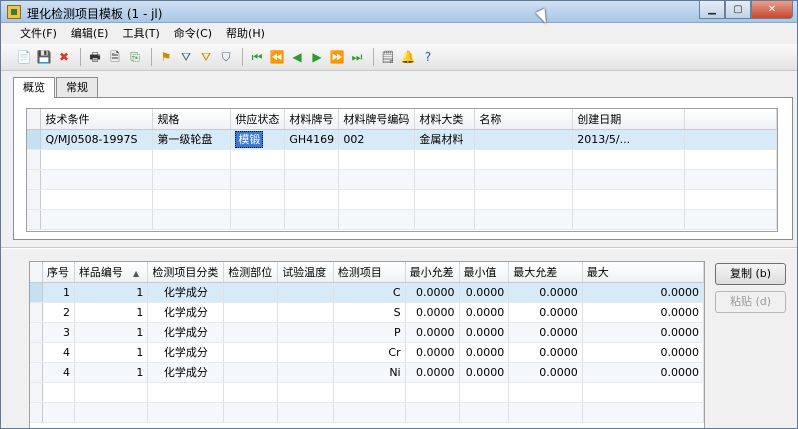 The image size is (798, 429). I want to click on lower-column-header: 最小值, so click(484, 272).